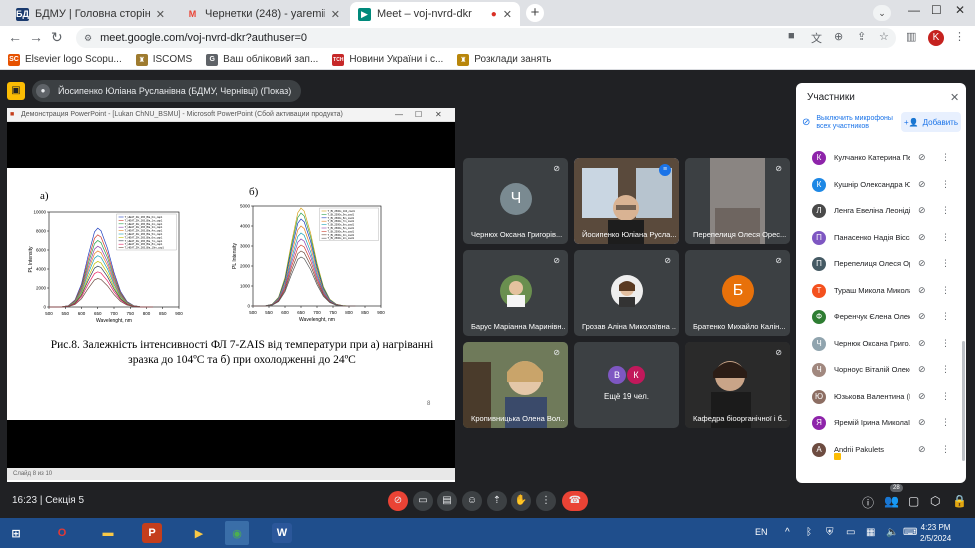  I want to click on host-controls-icon: 🔒, so click(959, 501).